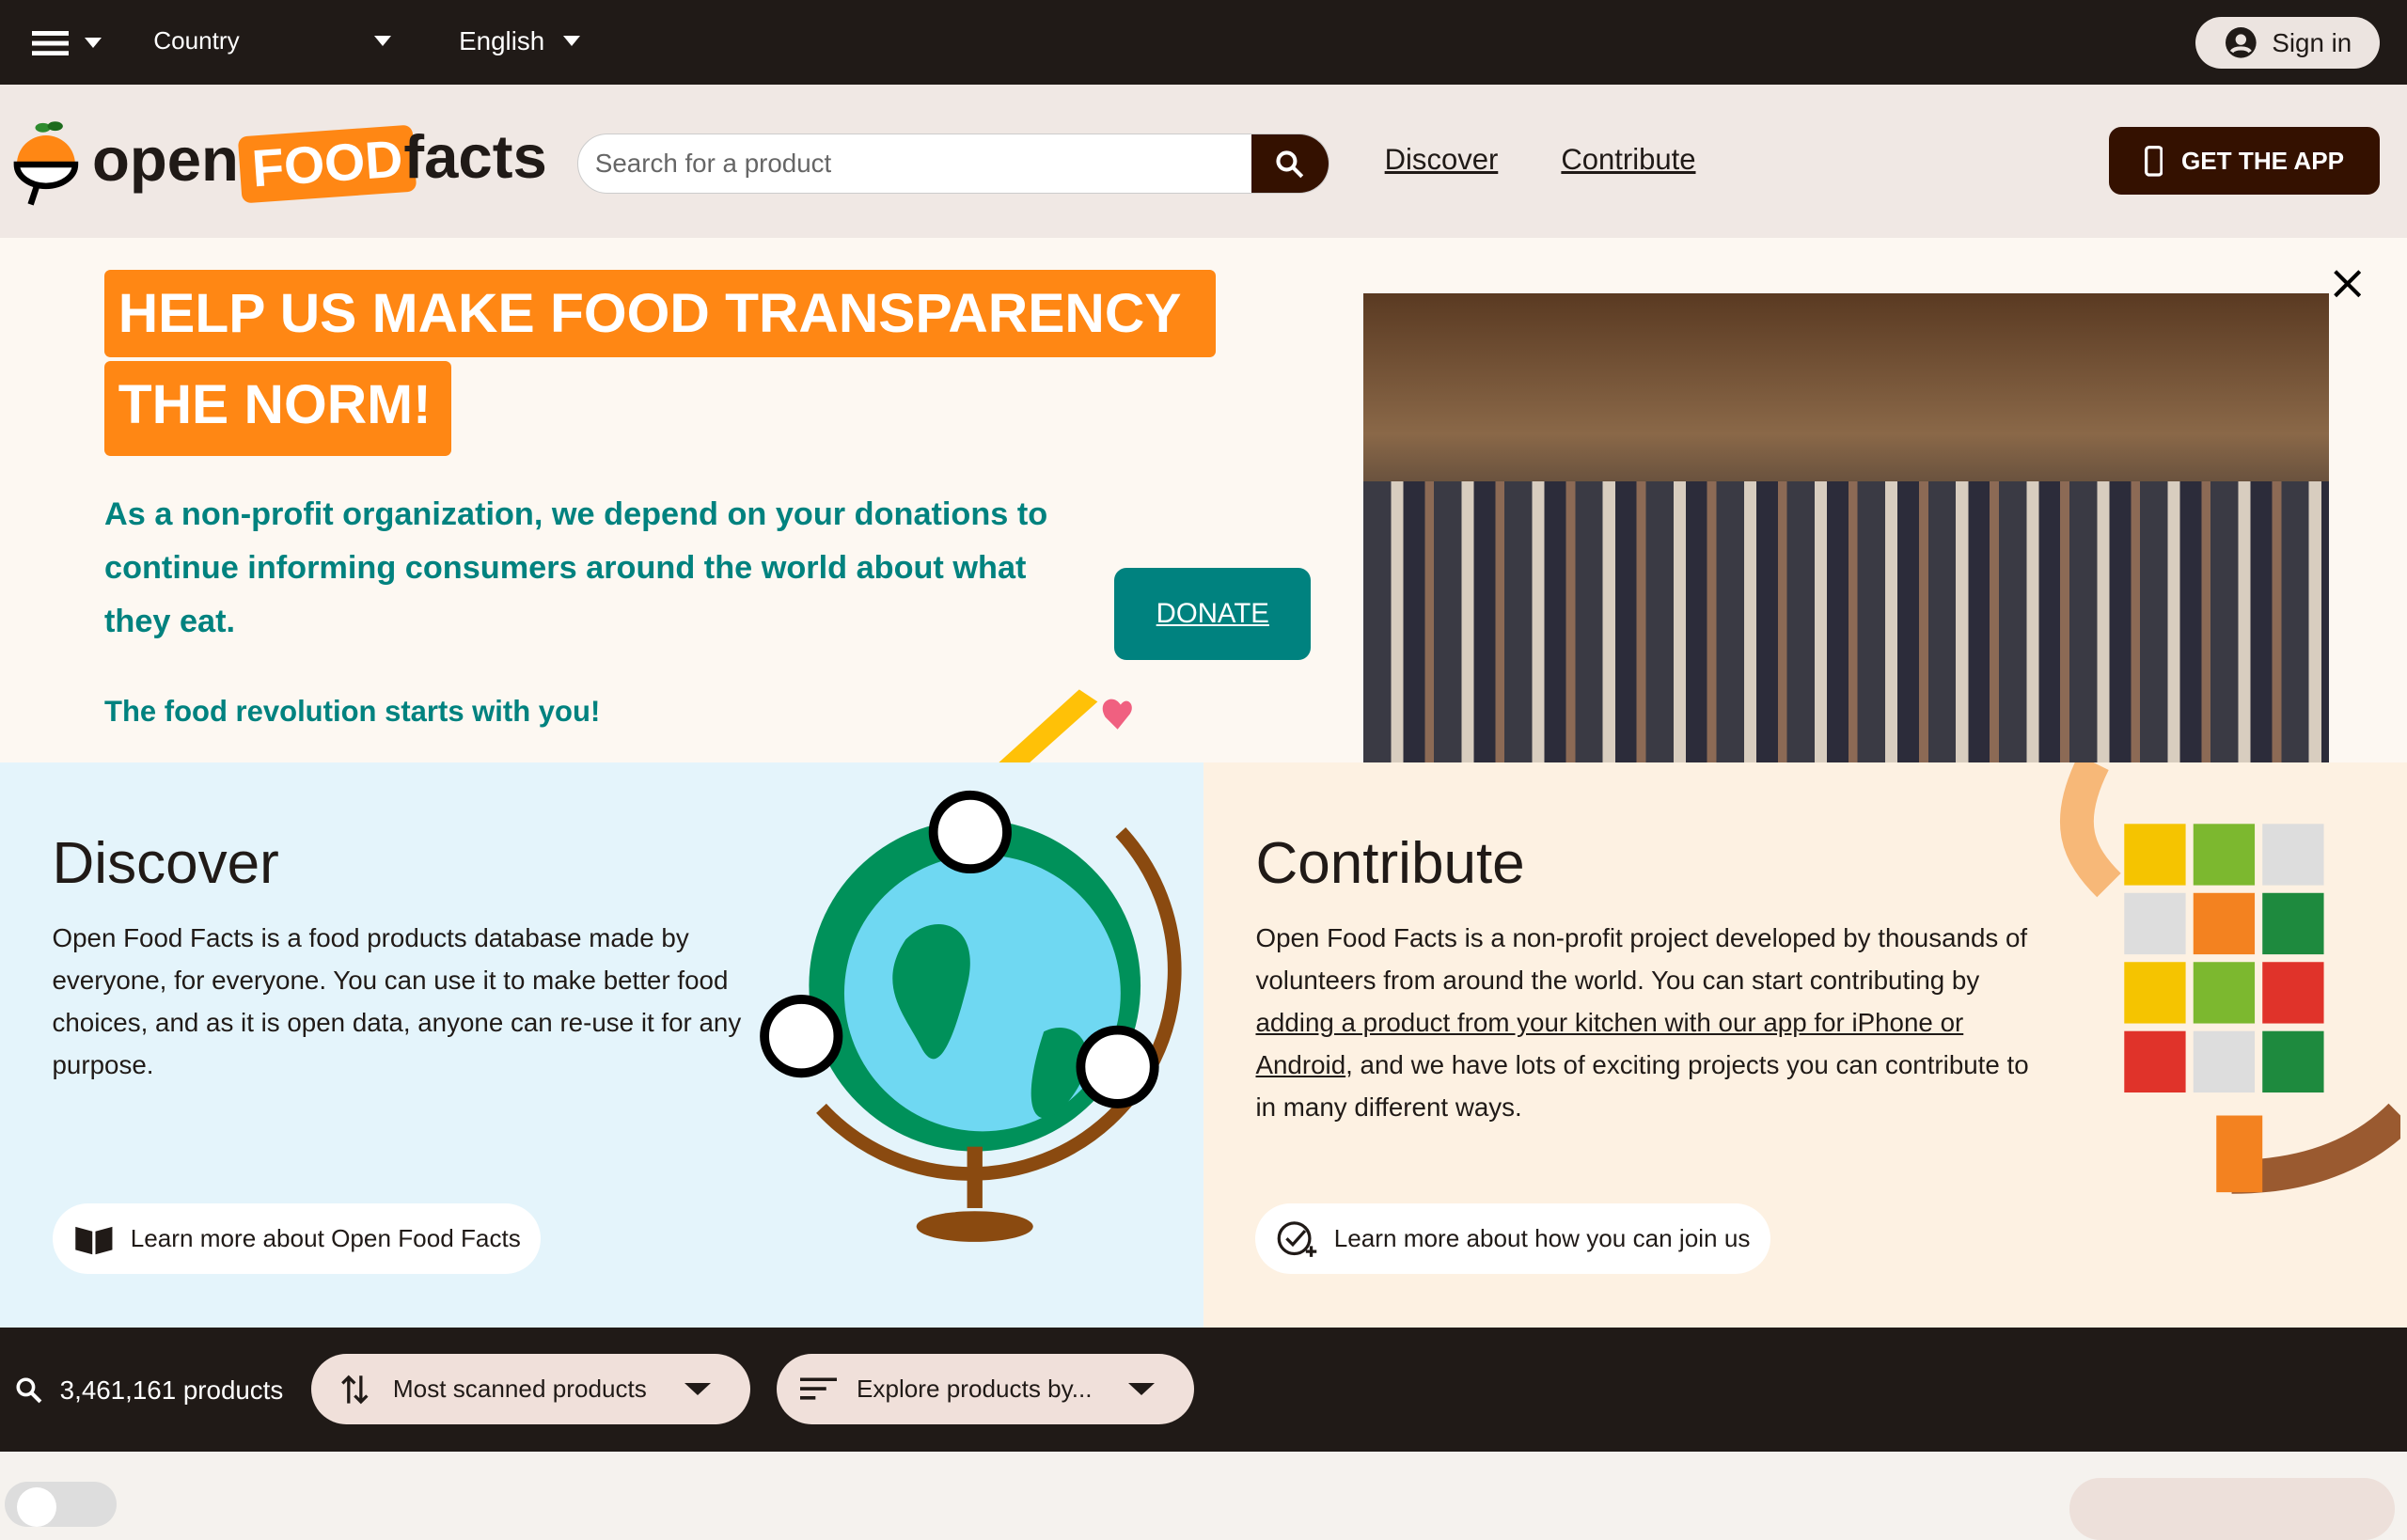  Describe the element at coordinates (2153, 161) in the screenshot. I see `phone-icon` at that location.